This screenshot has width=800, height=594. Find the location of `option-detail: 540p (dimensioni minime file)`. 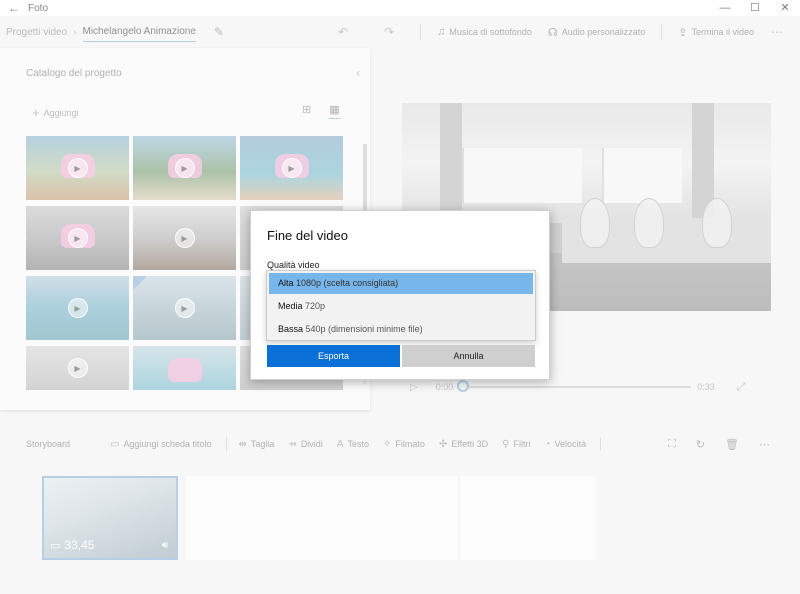

option-detail: 540p (dimensioni minime file) is located at coordinates (364, 329).